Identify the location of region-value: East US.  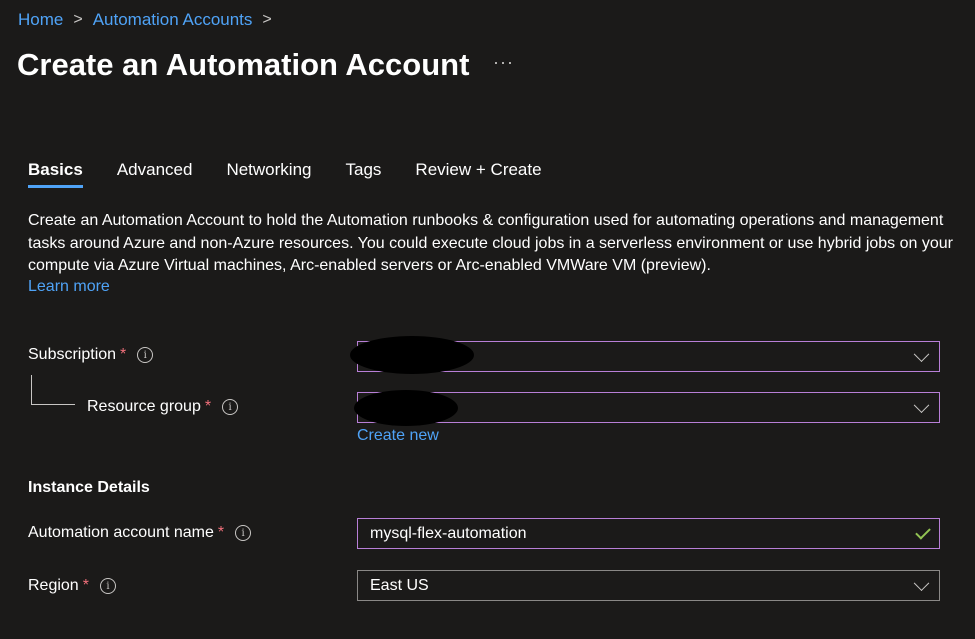
(399, 585).